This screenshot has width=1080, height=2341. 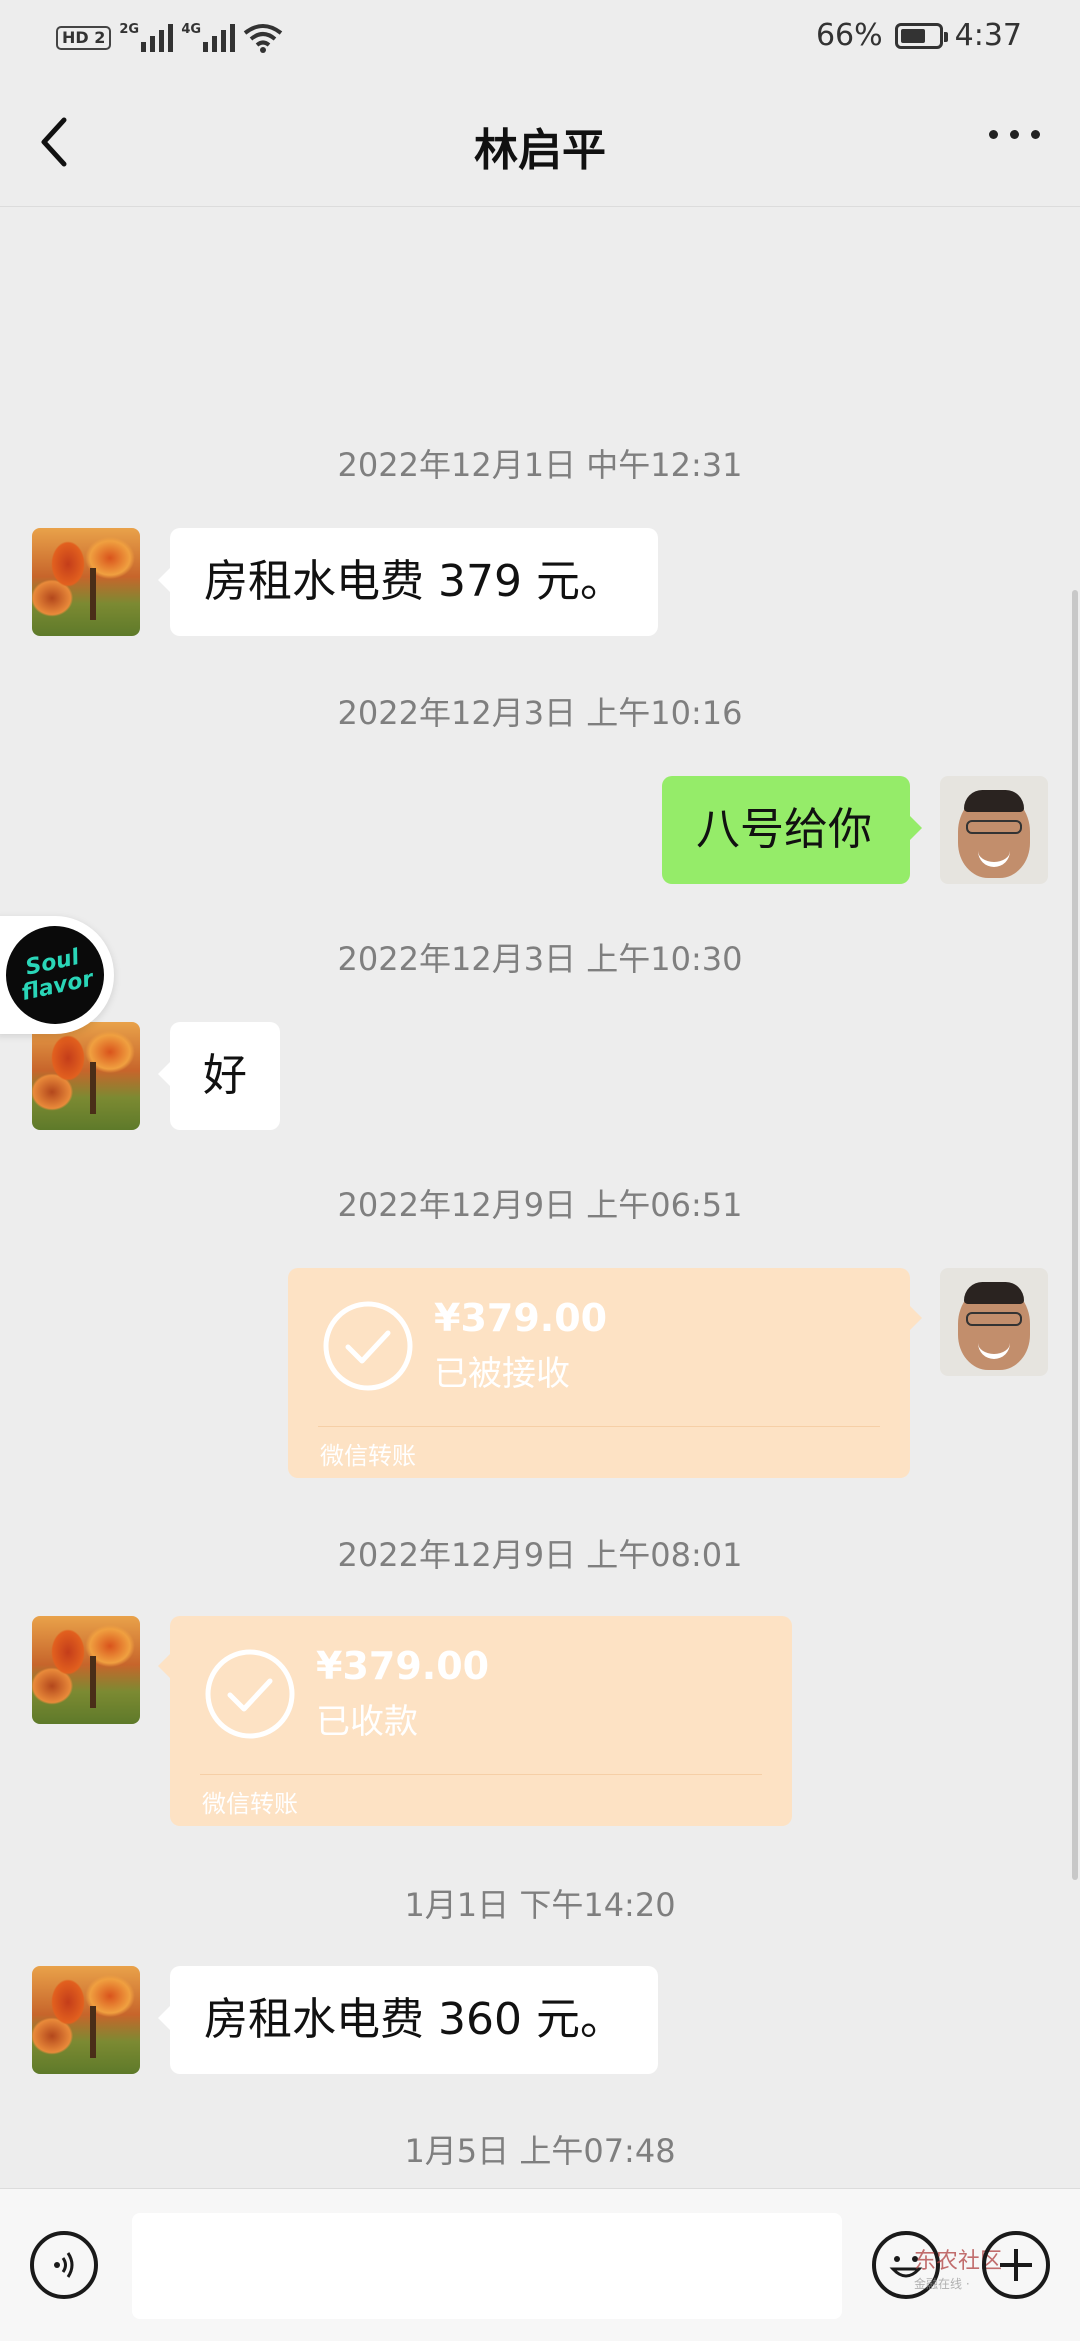 I want to click on timestamp: 2022年12月9日 上午06:51, so click(x=540, y=1205).